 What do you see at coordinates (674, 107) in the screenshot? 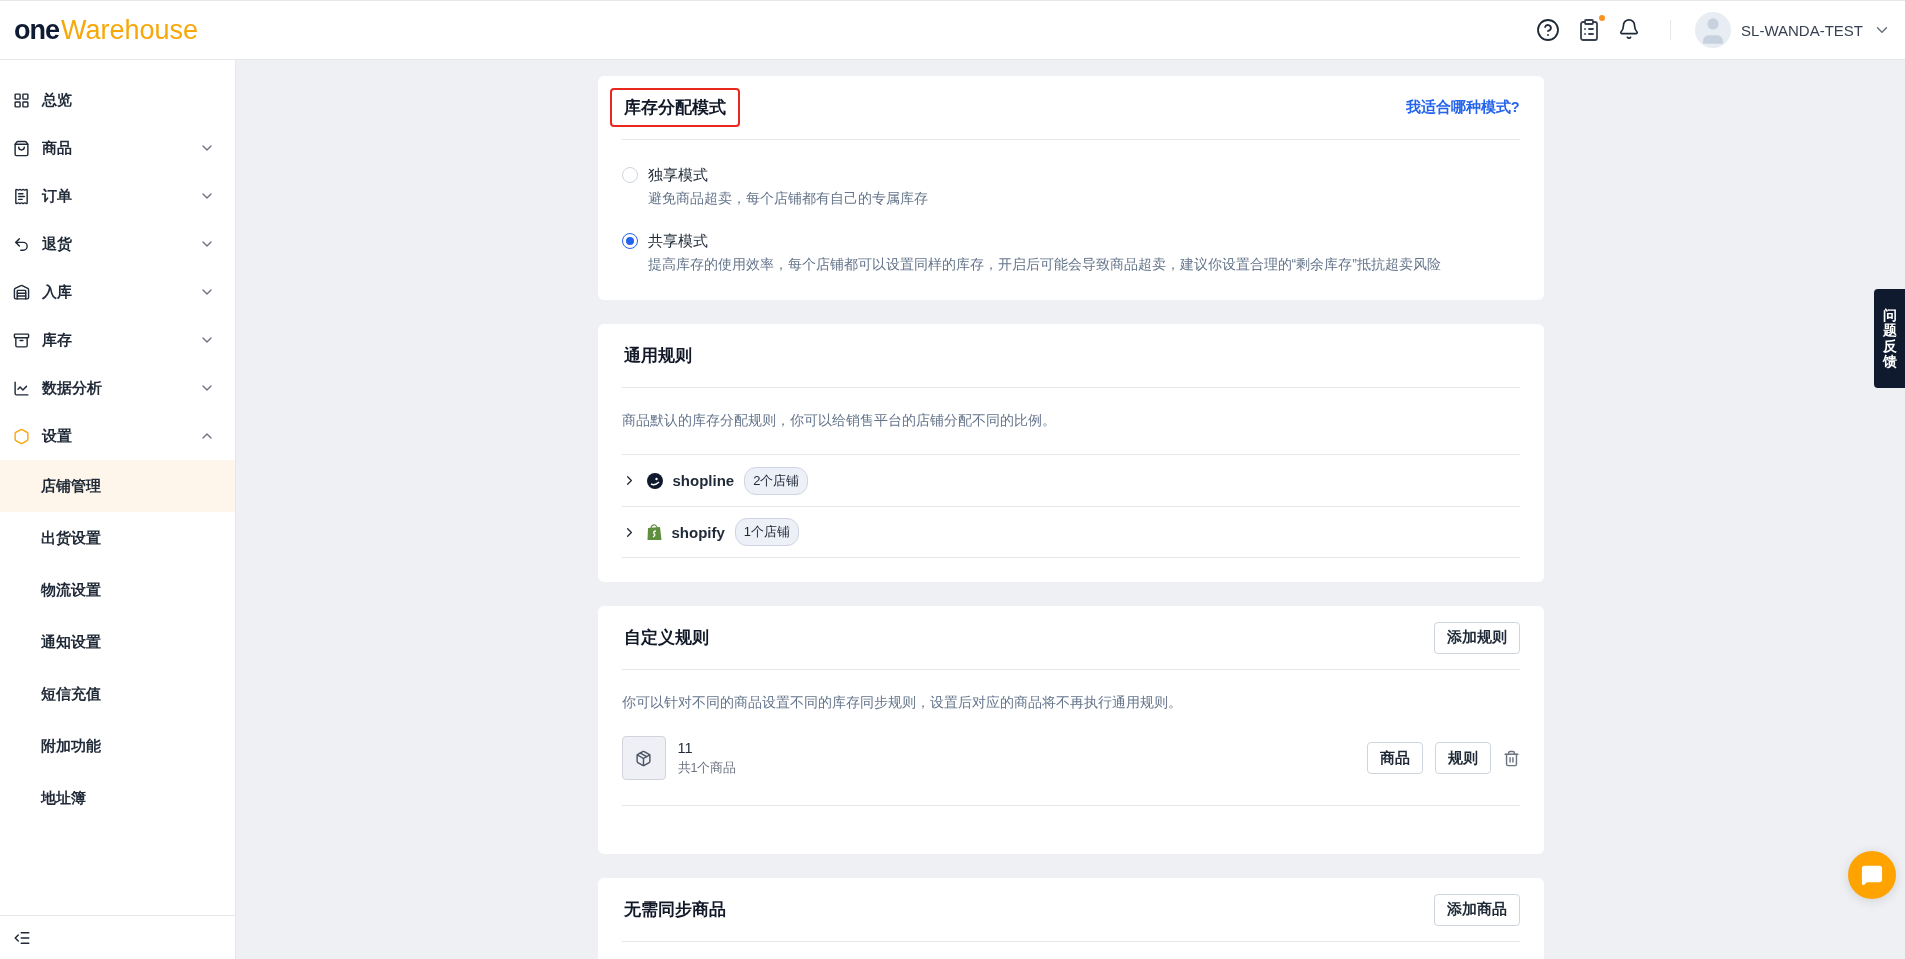
I see `card-title: 库存分配模式` at bounding box center [674, 107].